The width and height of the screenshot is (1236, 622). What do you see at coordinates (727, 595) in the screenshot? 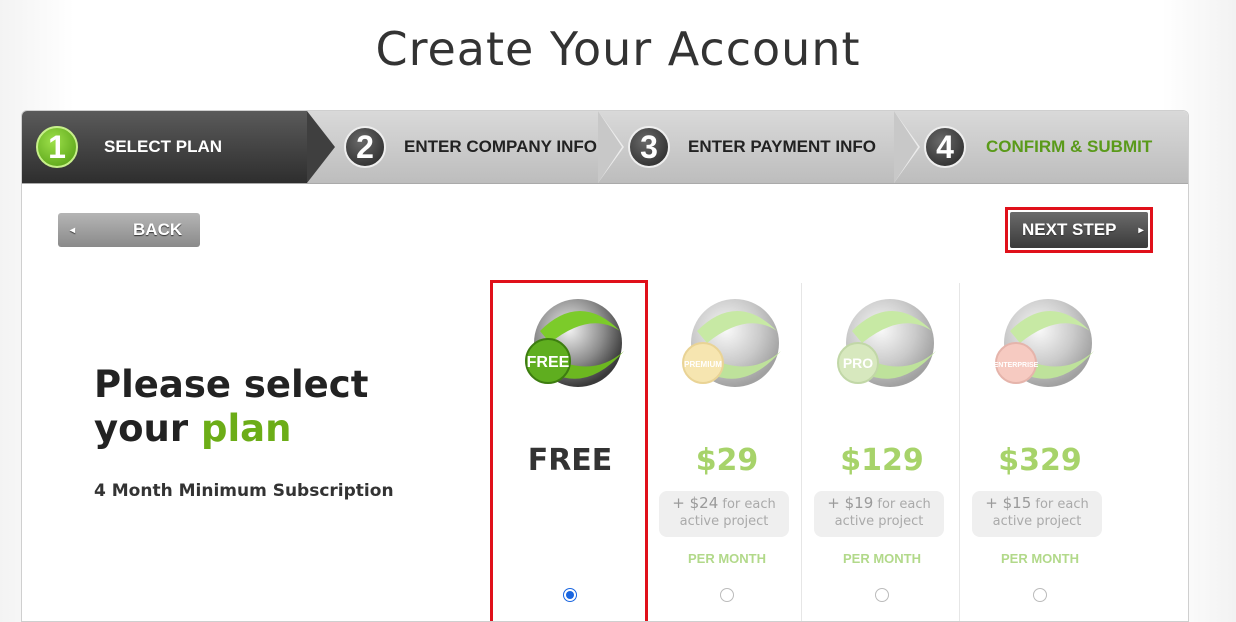
I see `premium-plan-radio` at bounding box center [727, 595].